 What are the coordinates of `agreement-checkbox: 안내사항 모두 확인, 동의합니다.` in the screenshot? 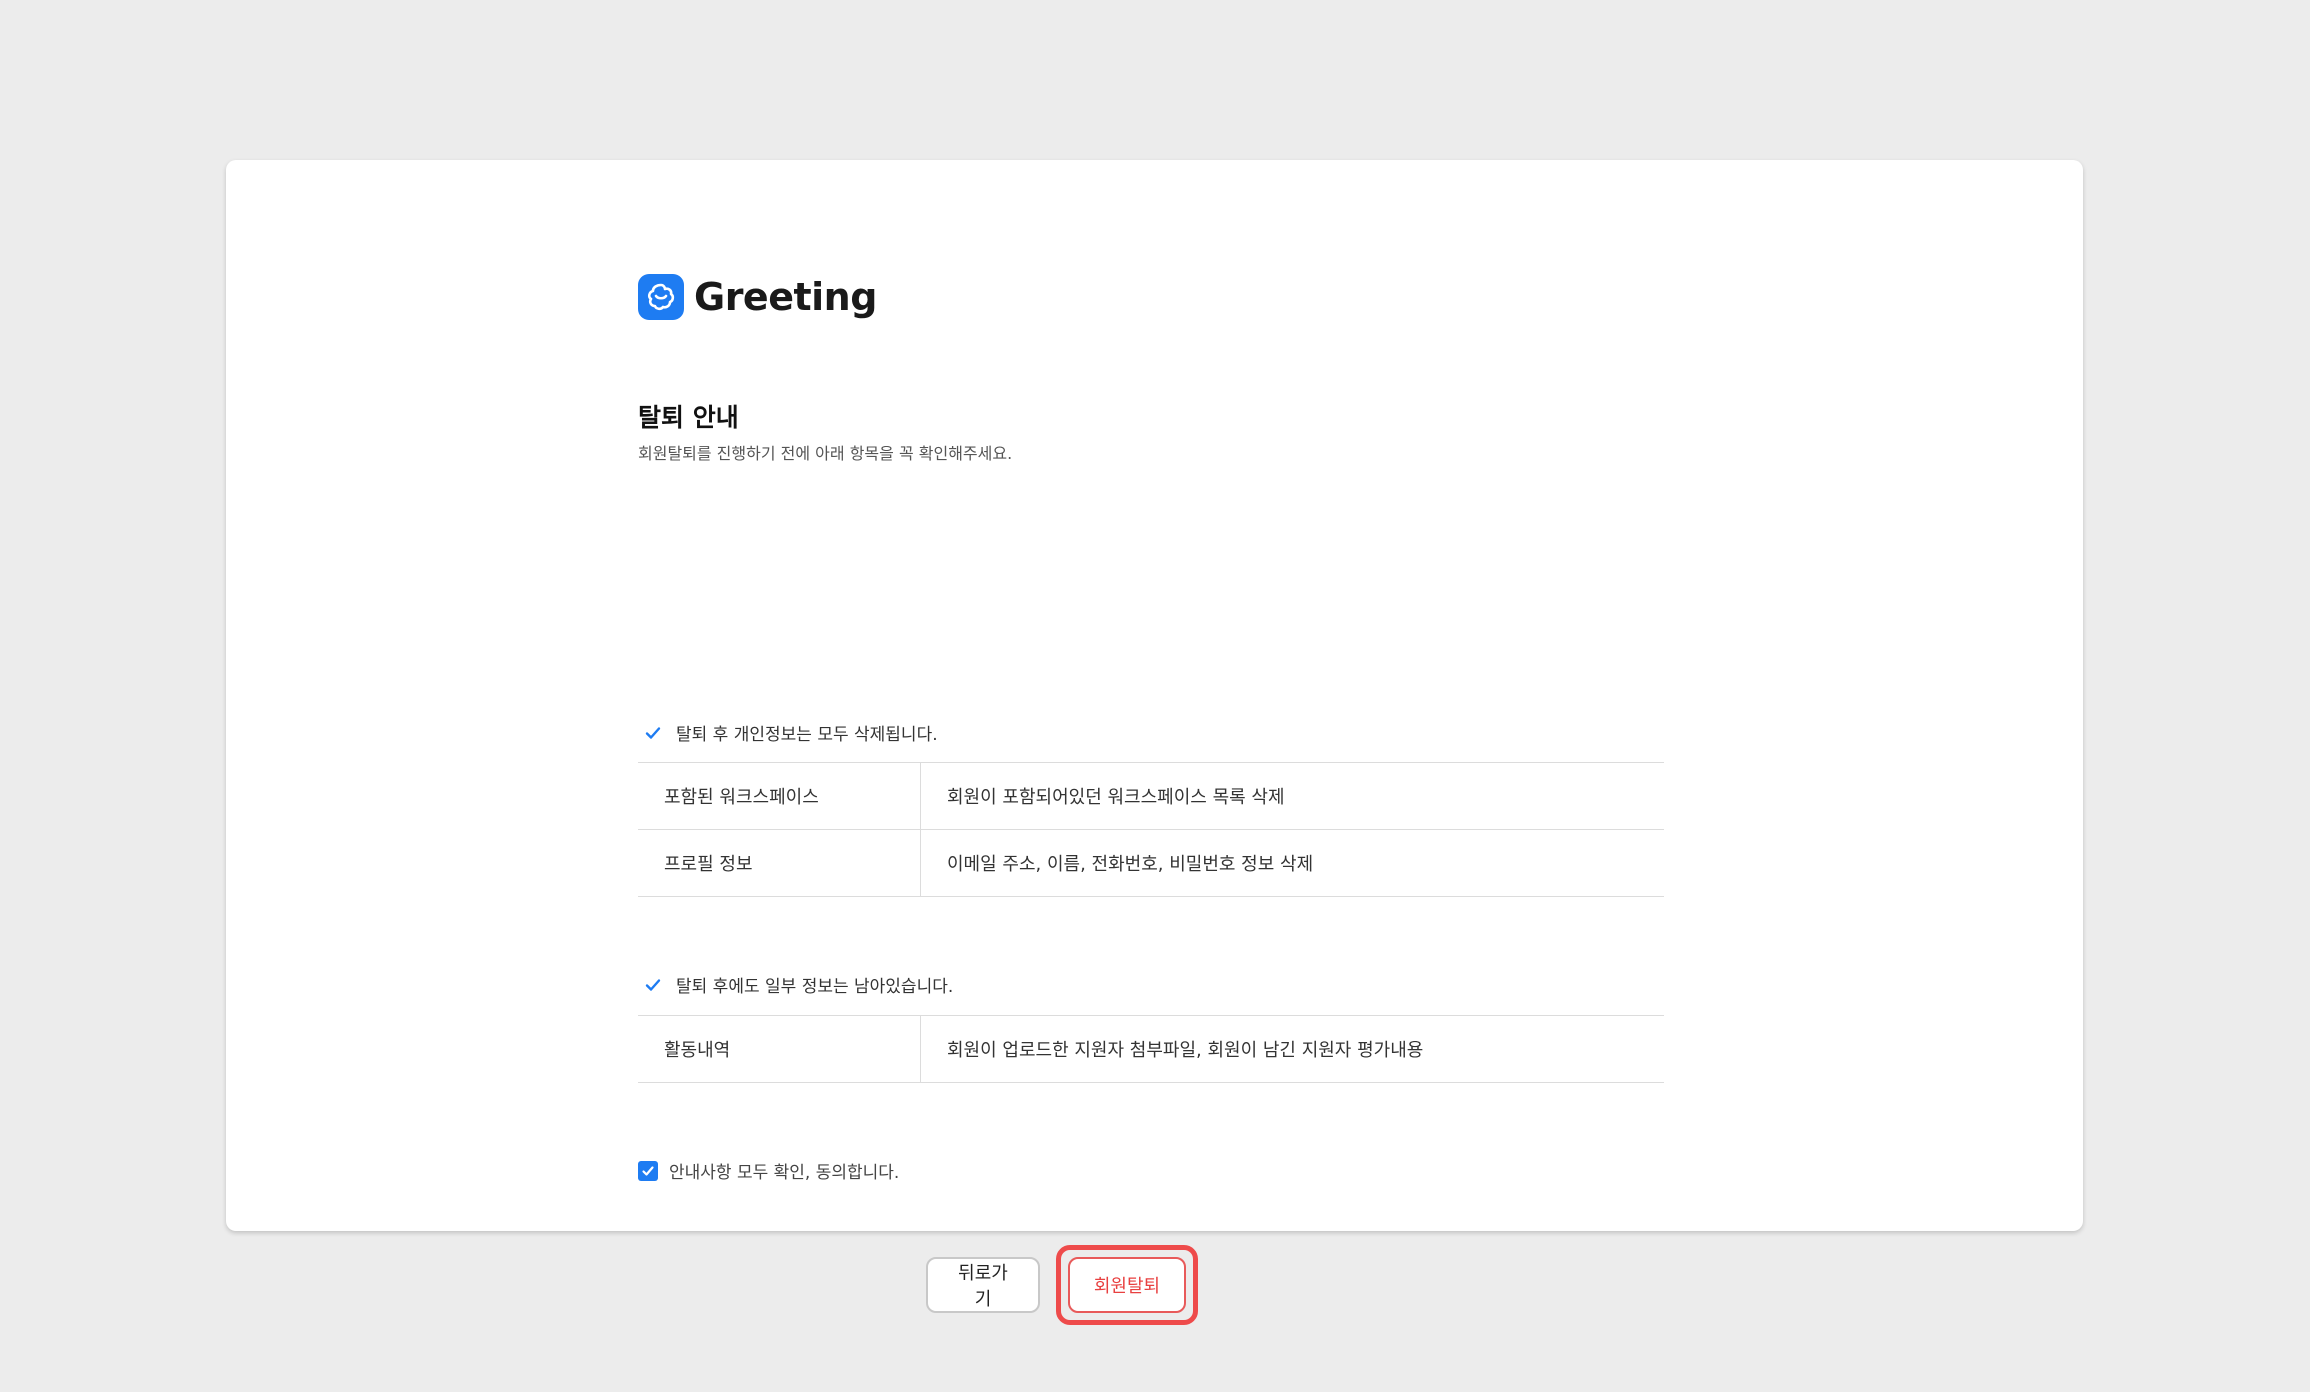 It's located at (768, 1170).